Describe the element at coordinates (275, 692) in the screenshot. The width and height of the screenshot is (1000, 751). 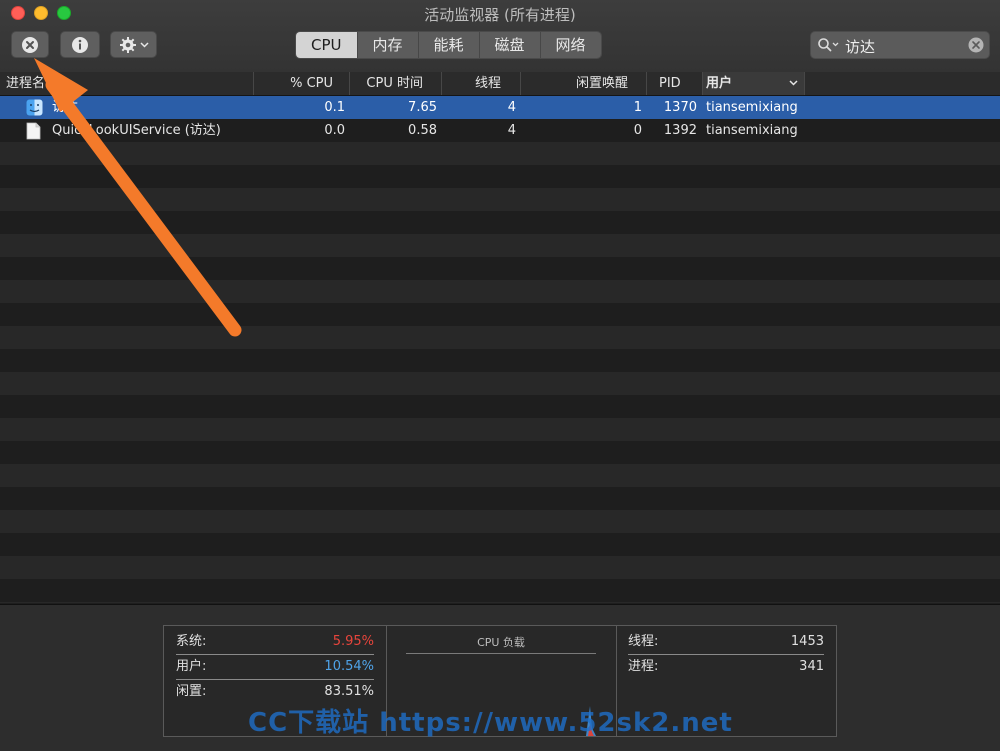
I see `stat-idle: 闲置: 83.51%` at that location.